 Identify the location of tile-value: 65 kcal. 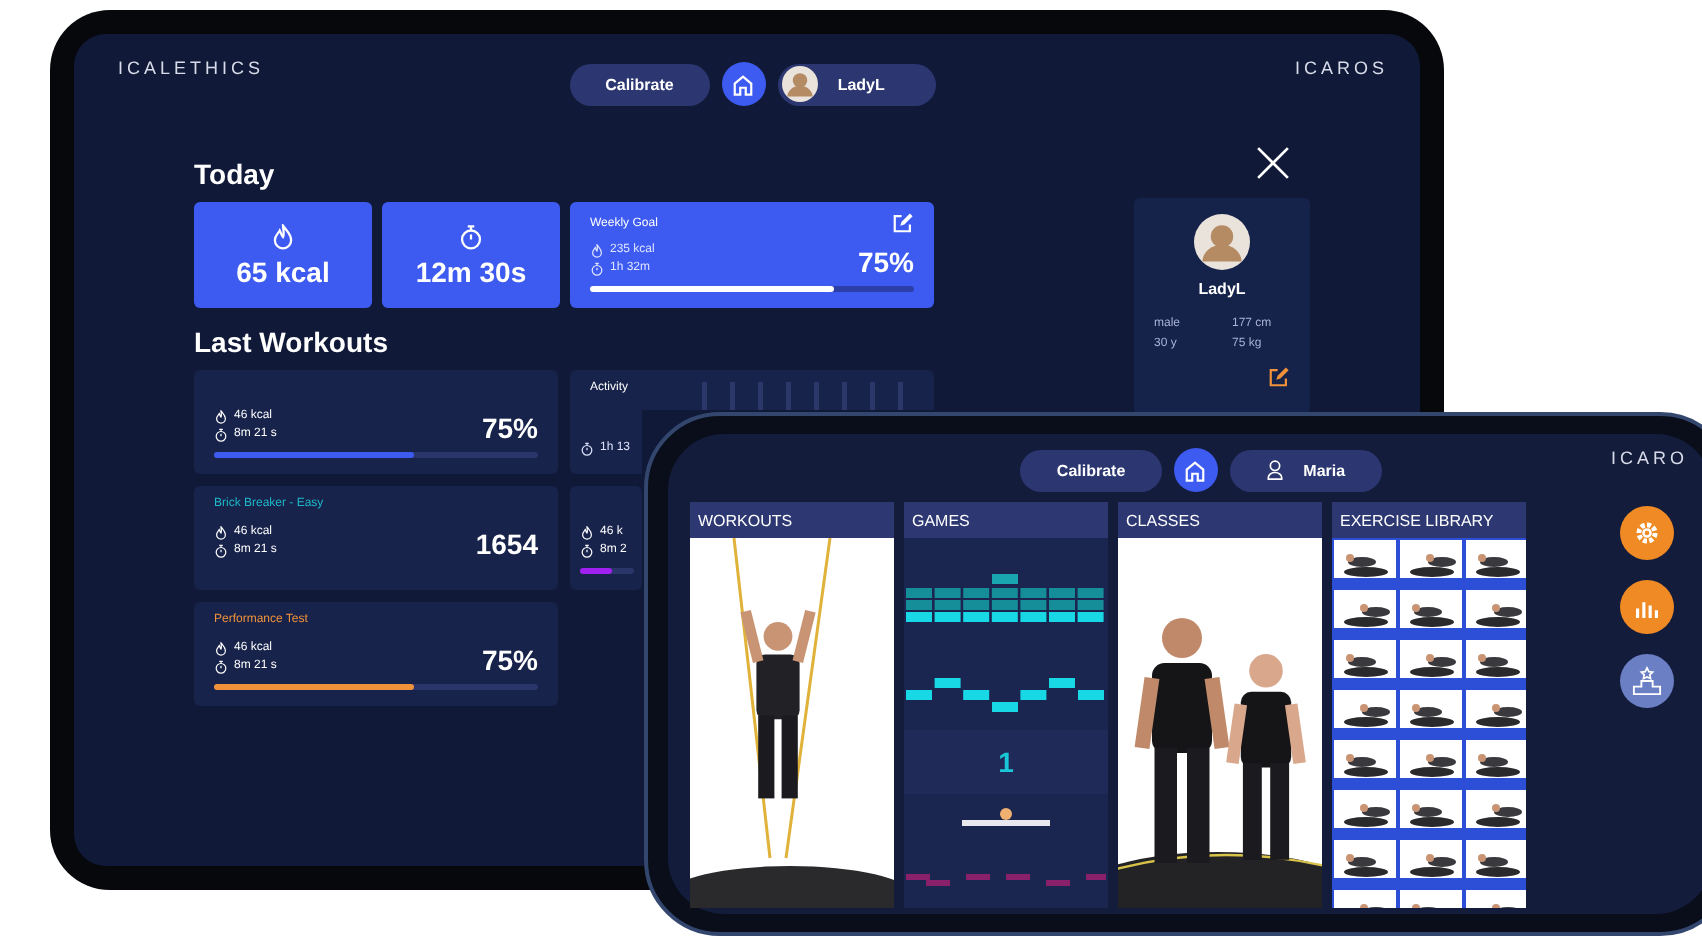
(283, 271).